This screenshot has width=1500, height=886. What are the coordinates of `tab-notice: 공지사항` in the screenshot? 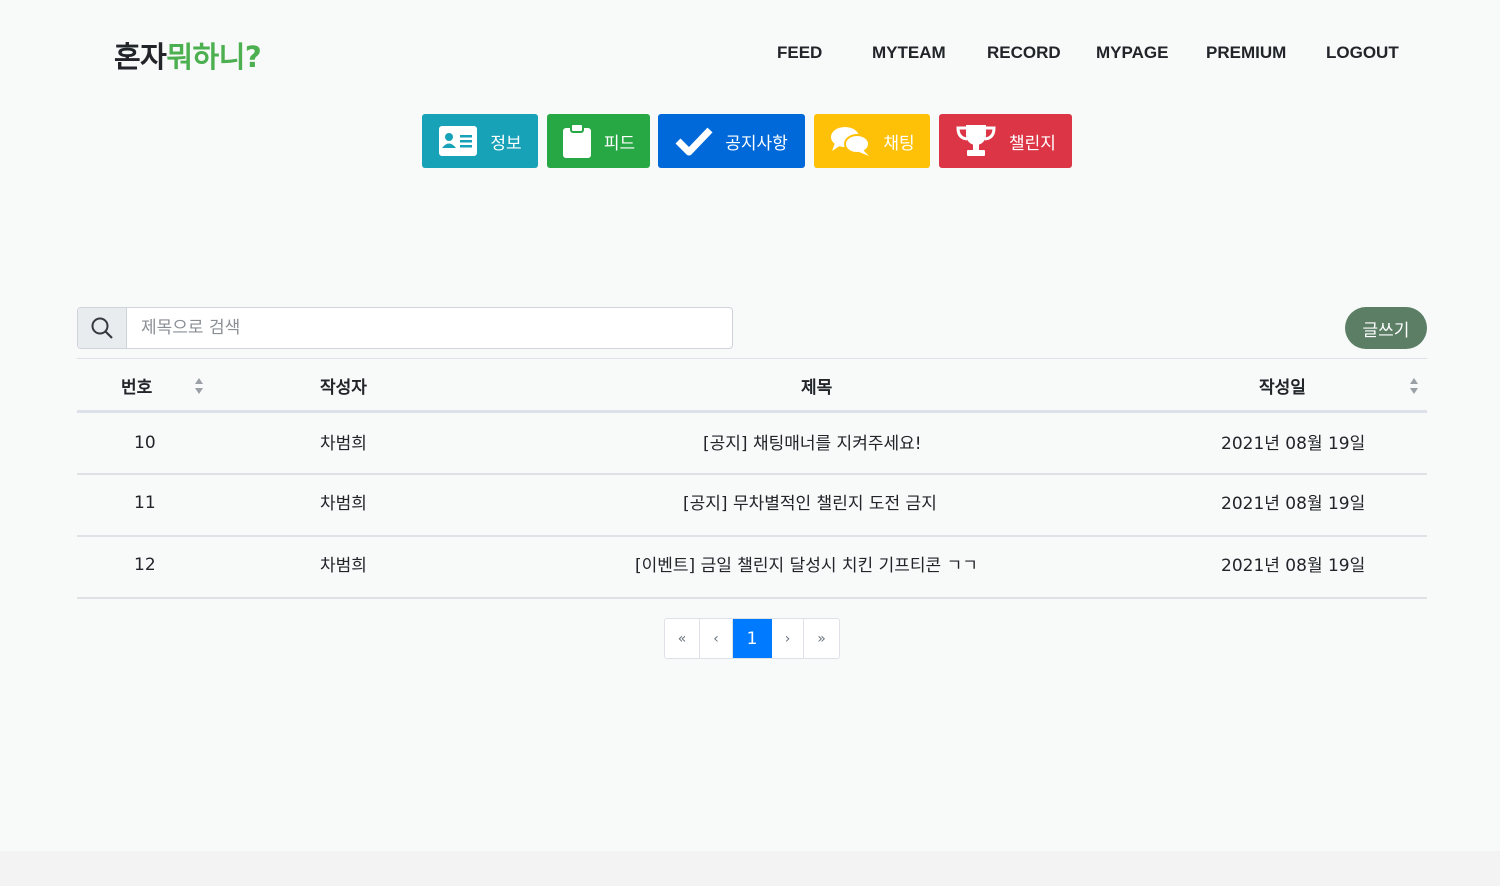 It's located at (731, 141).